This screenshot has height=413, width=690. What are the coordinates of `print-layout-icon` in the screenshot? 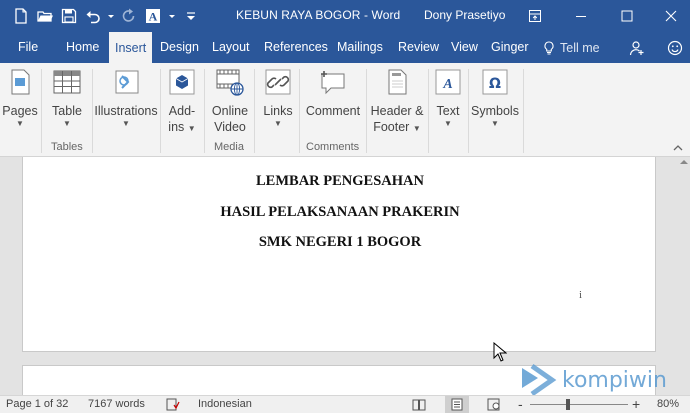 It's located at (457, 404).